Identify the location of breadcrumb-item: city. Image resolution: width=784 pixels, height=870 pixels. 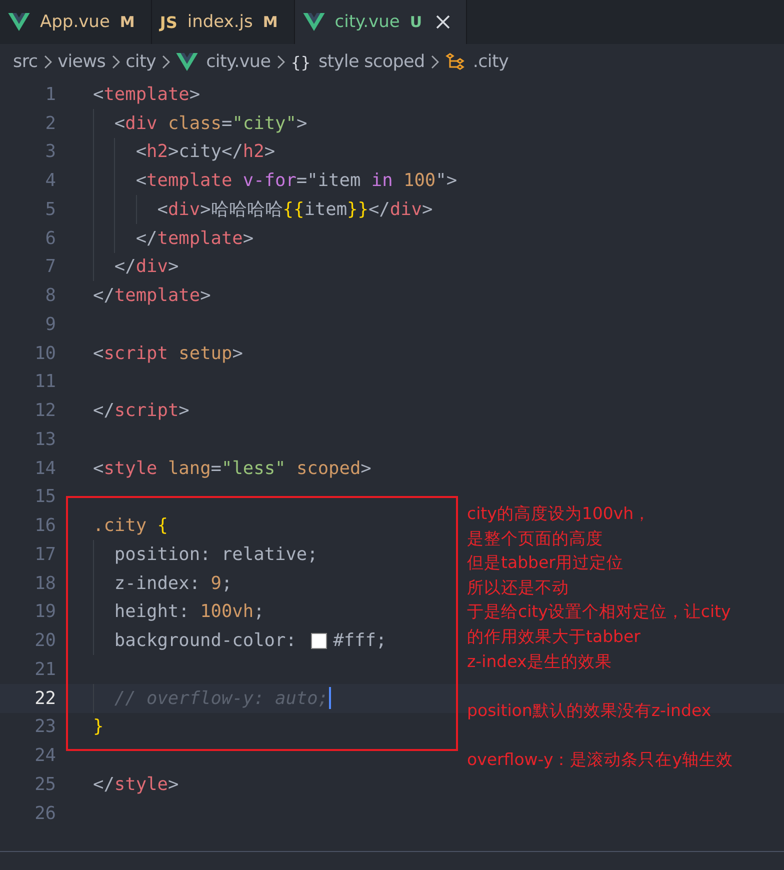
(141, 62).